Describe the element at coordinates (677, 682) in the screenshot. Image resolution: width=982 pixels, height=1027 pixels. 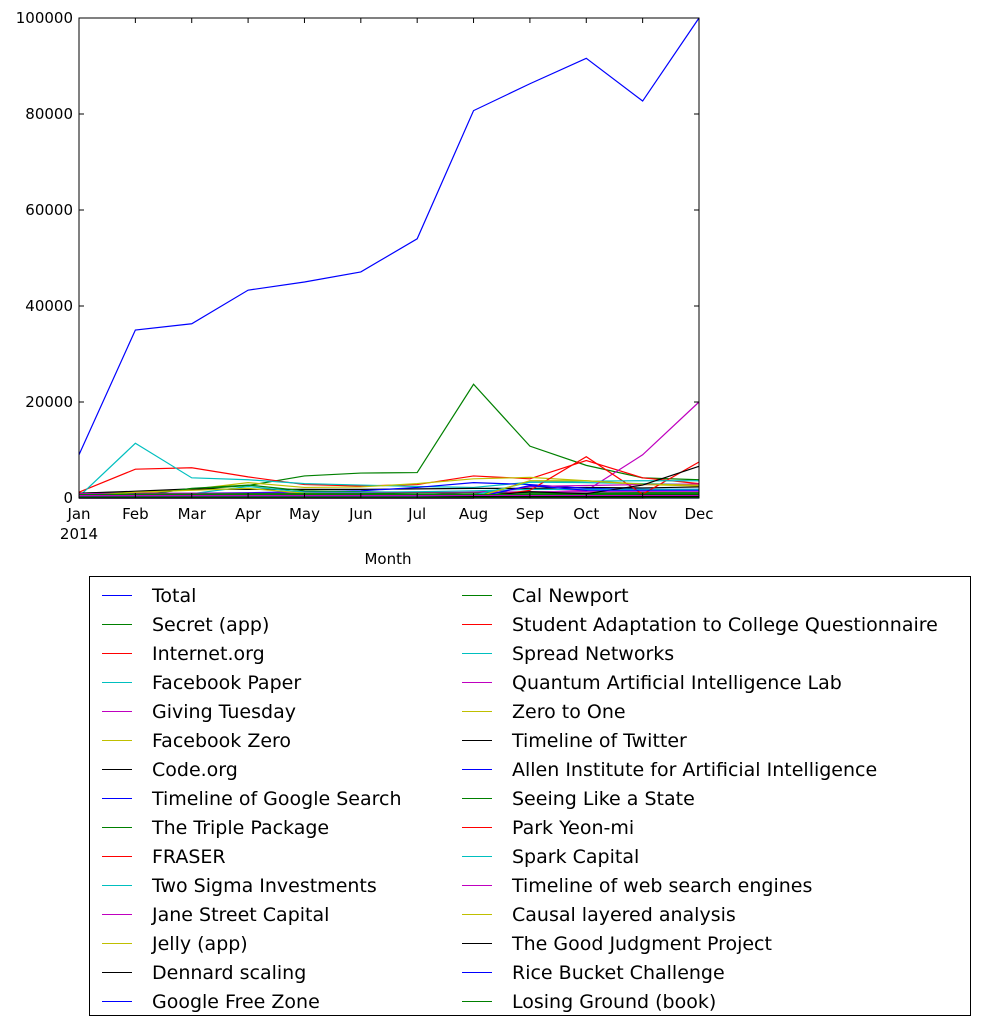
I see `legend-label: Quantum Artificial Intelligence Lab` at that location.